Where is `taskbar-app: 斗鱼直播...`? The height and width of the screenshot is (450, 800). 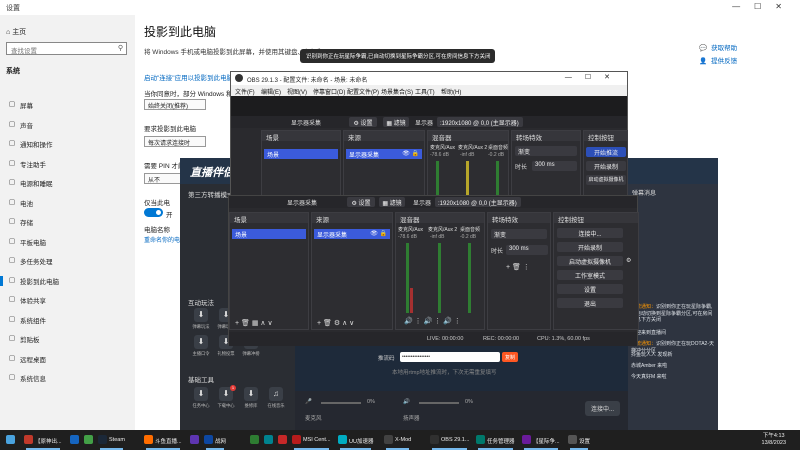
taskbar-app: 斗鱼直播... is located at coordinates (163, 440).